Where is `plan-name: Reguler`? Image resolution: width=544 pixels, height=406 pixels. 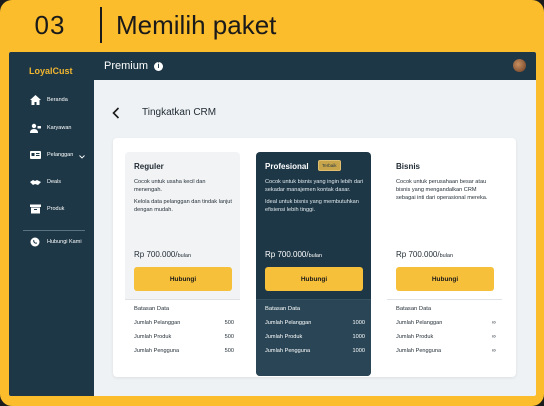 plan-name: Reguler is located at coordinates (149, 166).